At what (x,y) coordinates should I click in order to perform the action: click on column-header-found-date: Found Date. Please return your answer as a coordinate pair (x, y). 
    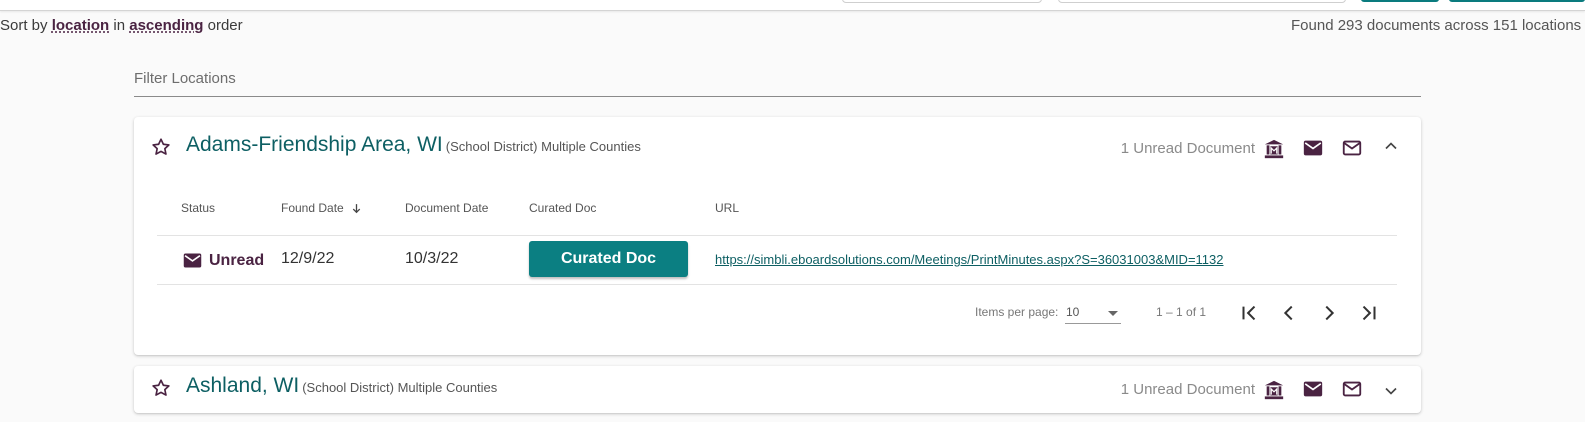
    Looking at the image, I should click on (322, 208).